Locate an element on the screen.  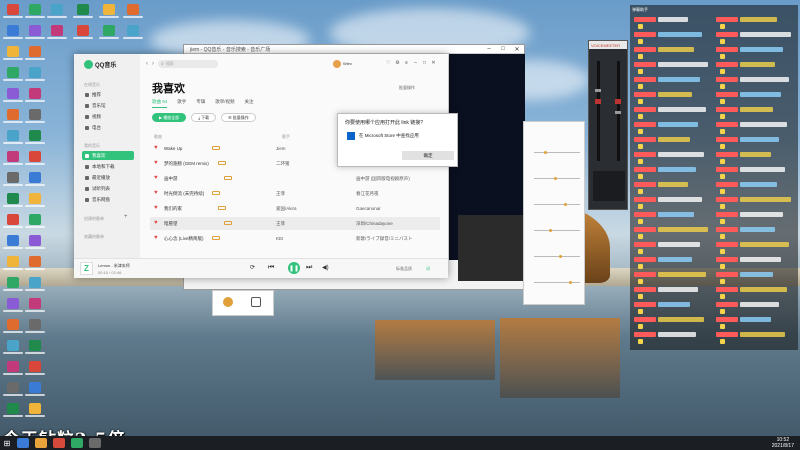
batch-manage-button: 批量操作 is located at coordinates (407, 88).